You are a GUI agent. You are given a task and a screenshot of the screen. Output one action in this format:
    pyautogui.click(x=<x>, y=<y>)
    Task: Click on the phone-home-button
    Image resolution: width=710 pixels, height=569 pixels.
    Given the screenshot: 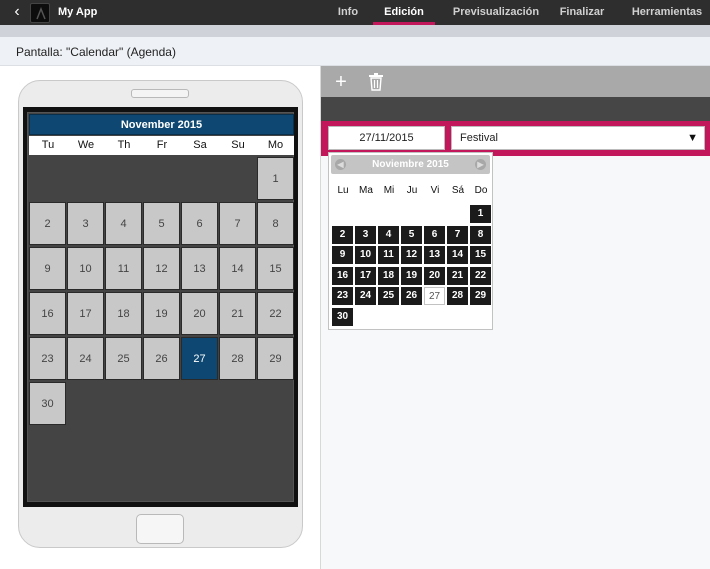 What is the action you would take?
    pyautogui.click(x=160, y=529)
    